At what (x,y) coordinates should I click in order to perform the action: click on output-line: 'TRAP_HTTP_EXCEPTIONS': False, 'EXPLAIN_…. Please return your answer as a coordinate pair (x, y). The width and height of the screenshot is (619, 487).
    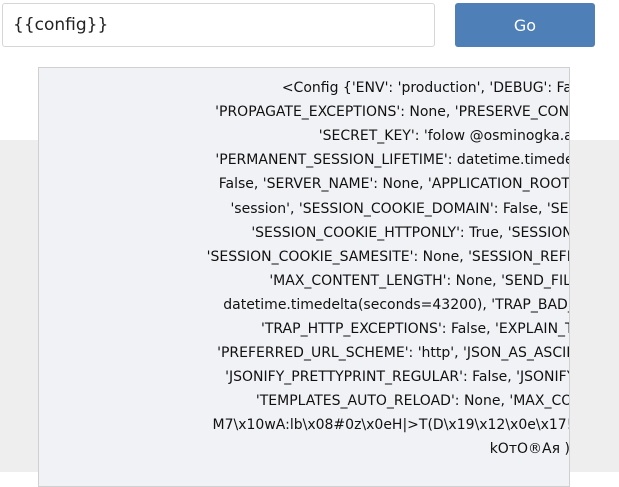
    Looking at the image, I should click on (415, 329).